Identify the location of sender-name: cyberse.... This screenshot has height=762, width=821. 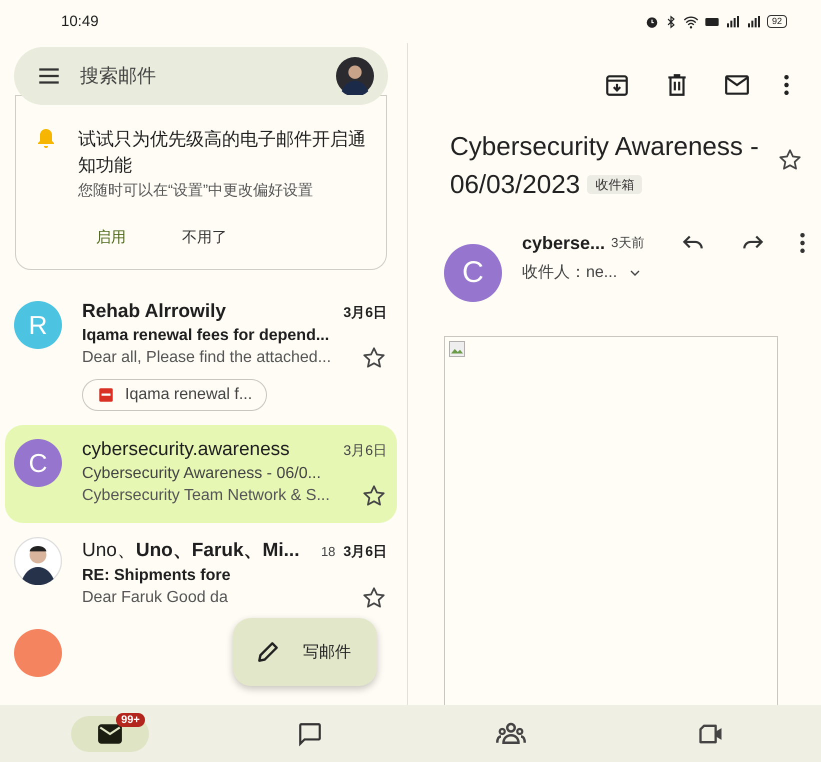
(564, 243).